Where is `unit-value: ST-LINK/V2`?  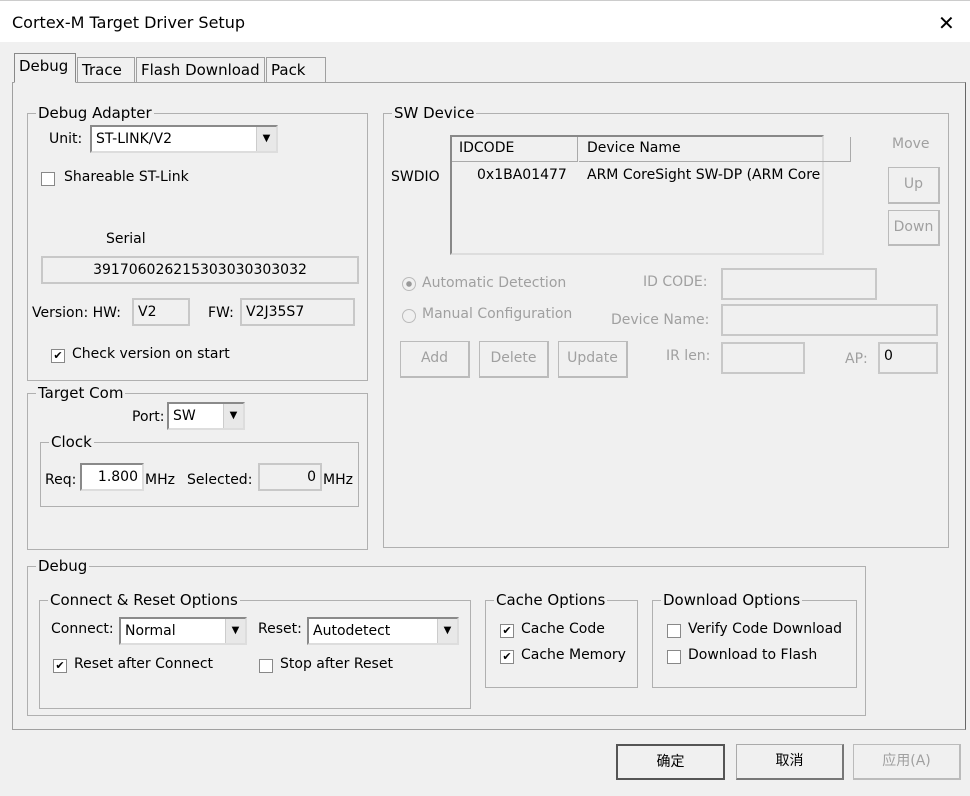
unit-value: ST-LINK/V2 is located at coordinates (134, 139).